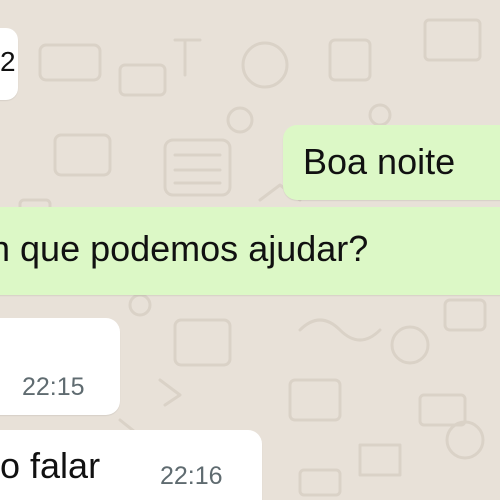 The image size is (500, 500). Describe the element at coordinates (53, 387) in the screenshot. I see `message-timestamp: 22:15` at that location.